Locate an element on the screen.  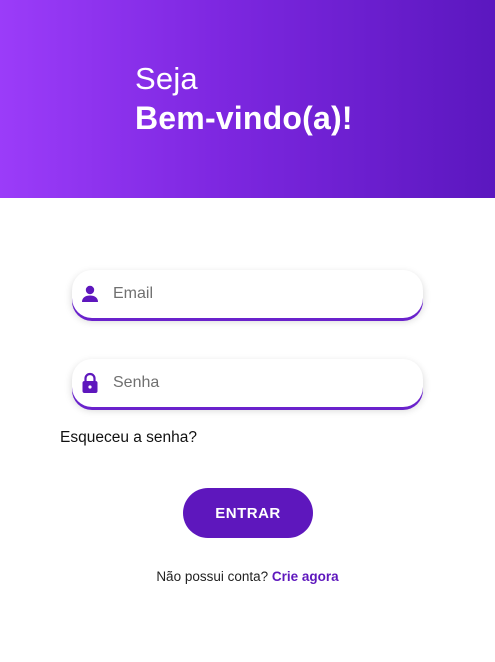
welcome-heading: Bem-vindo(a)! is located at coordinates (244, 118).